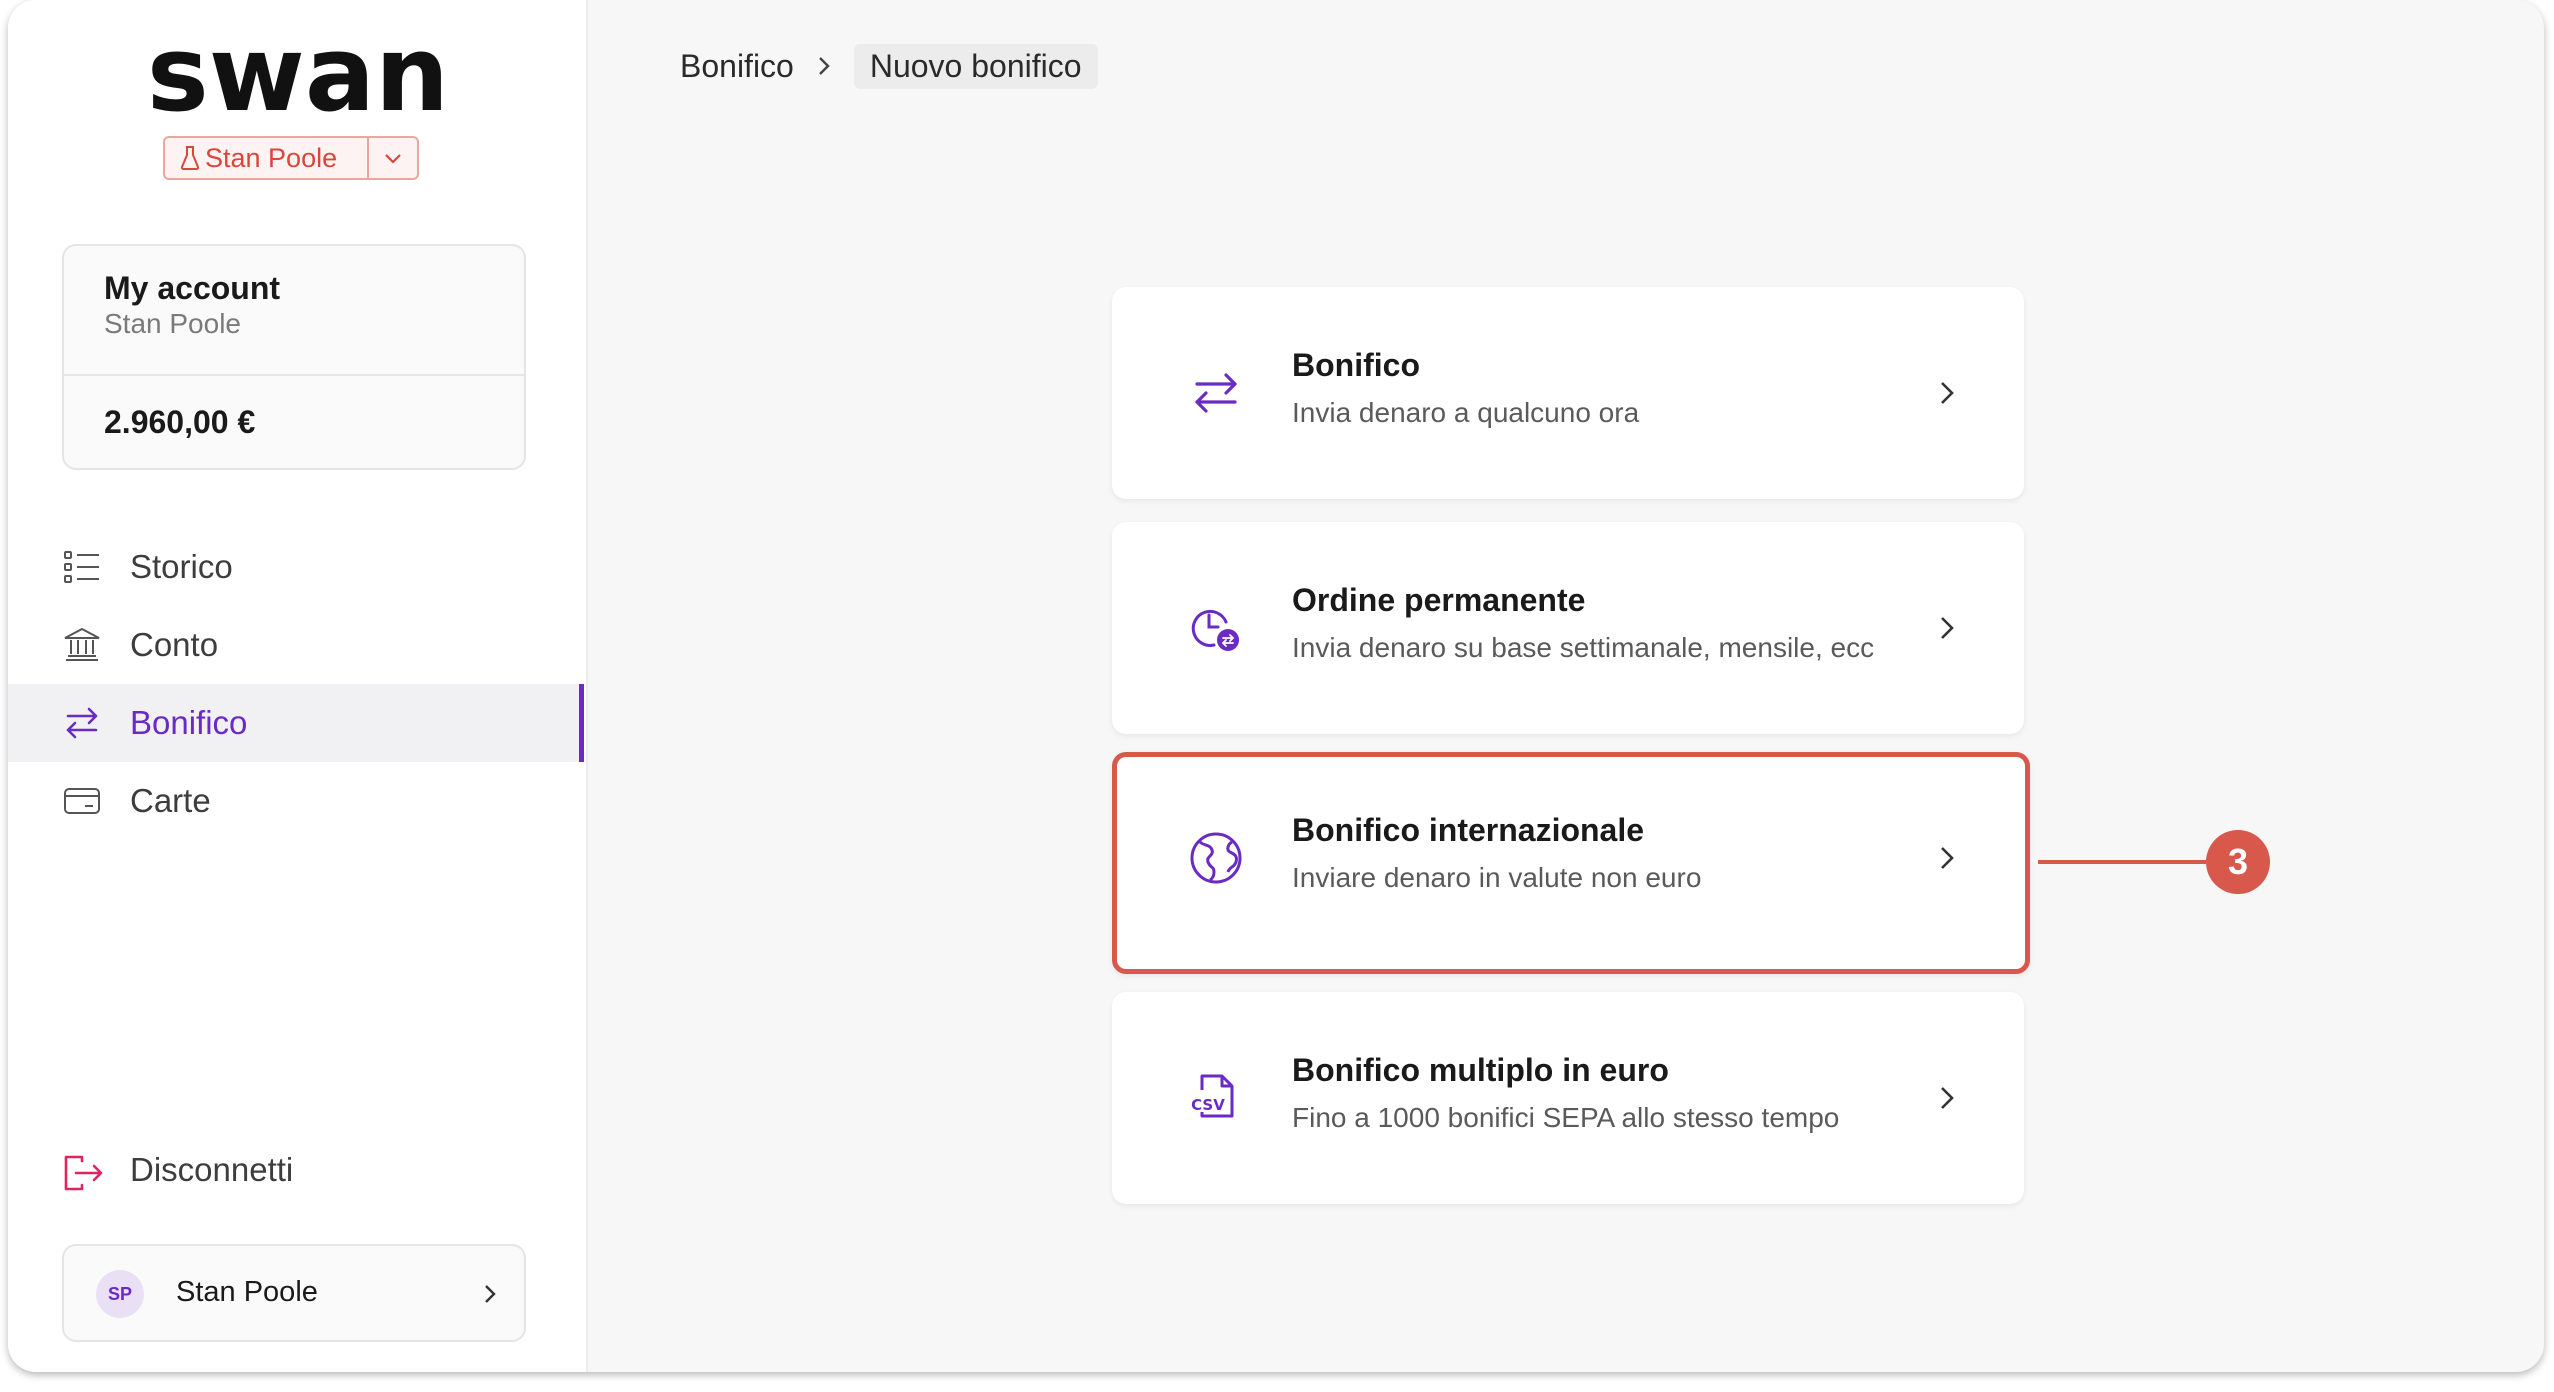 Image resolution: width=2554 pixels, height=1392 pixels. I want to click on breadcrumb: Bonifico Nuovo bonifico, so click(889, 66).